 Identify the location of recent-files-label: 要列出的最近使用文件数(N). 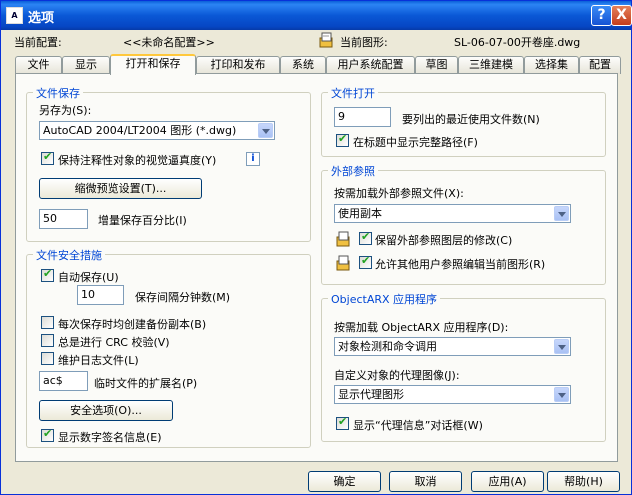
(471, 119).